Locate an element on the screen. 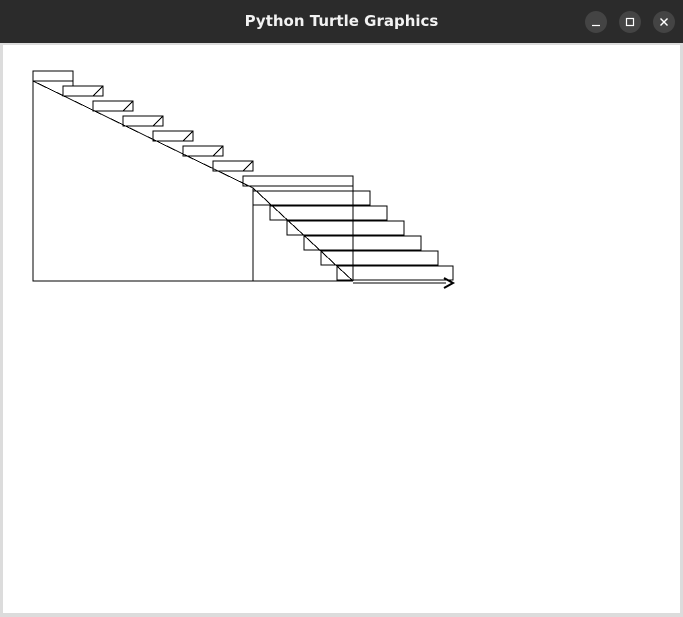 Image resolution: width=683 pixels, height=617 pixels. upper-steps is located at coordinates (193, 128).